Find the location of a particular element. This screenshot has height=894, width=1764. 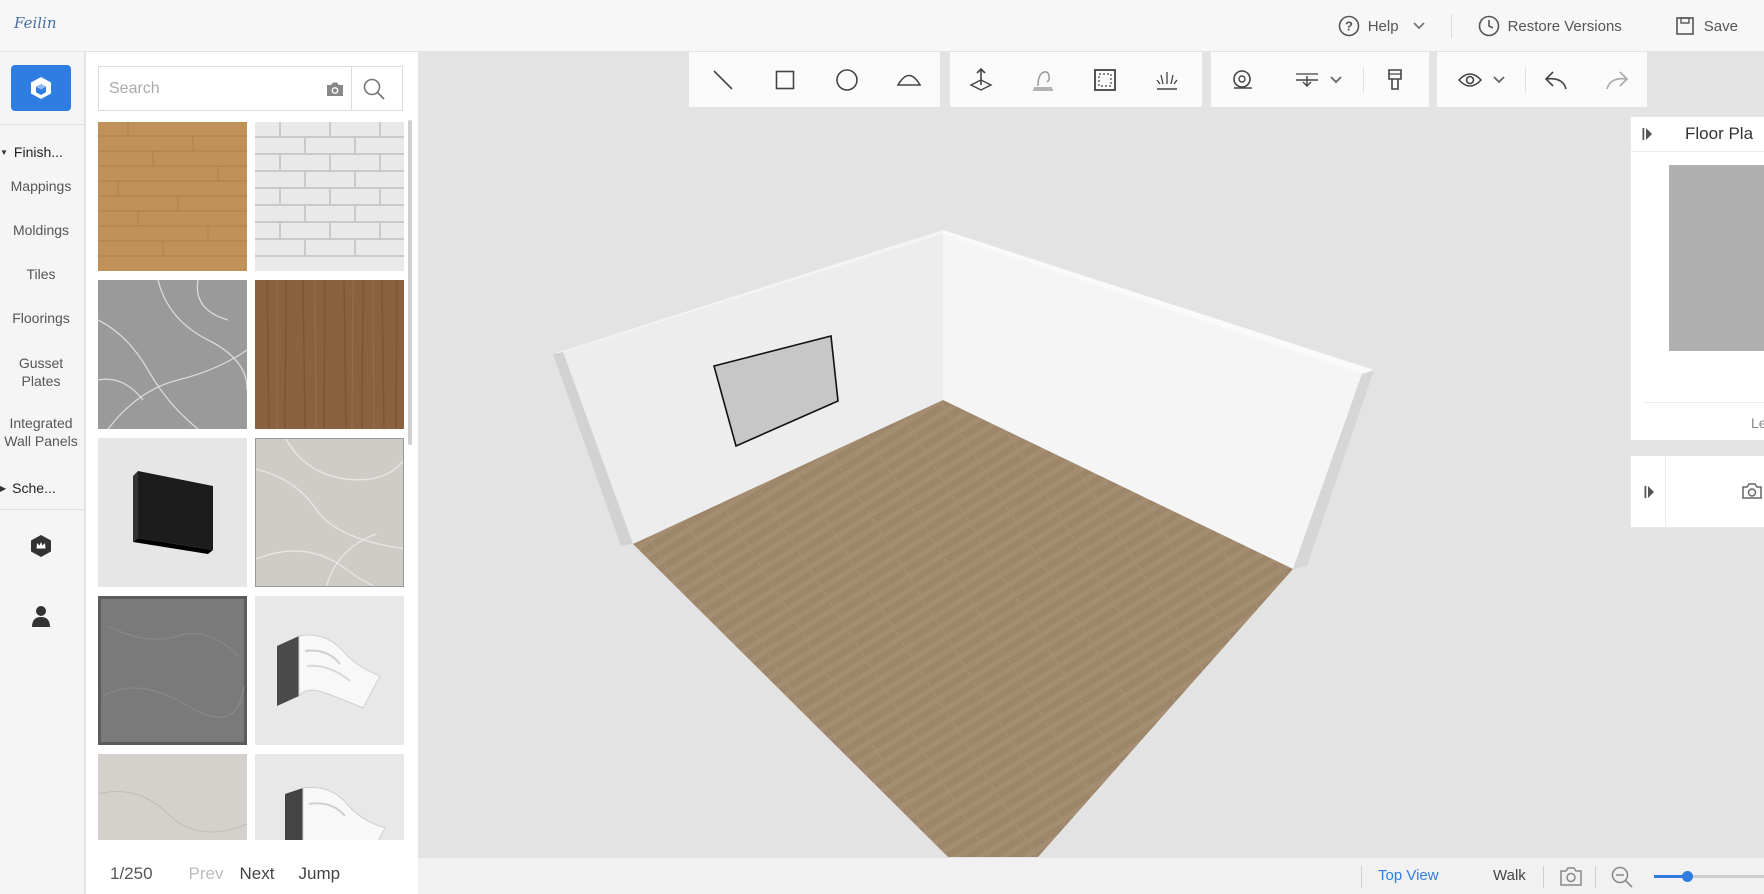

view-toolbar is located at coordinates (1542, 79).